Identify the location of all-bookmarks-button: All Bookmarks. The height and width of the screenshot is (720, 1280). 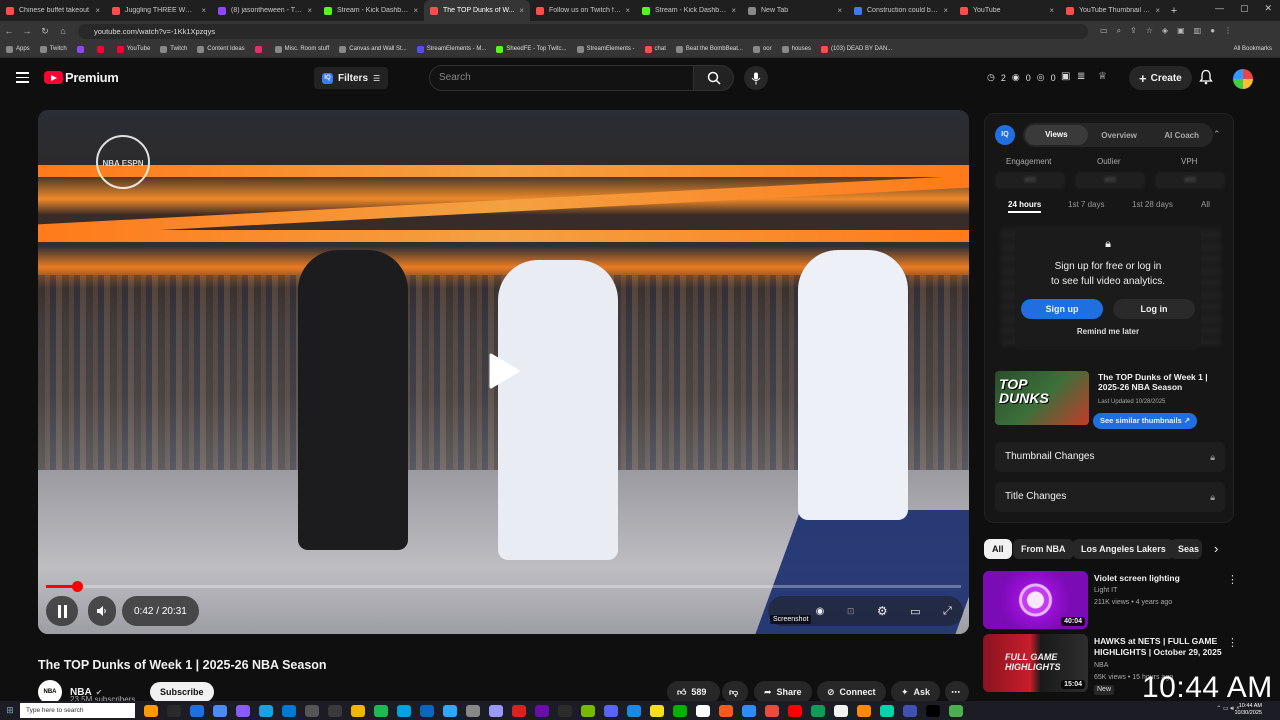
(1253, 49).